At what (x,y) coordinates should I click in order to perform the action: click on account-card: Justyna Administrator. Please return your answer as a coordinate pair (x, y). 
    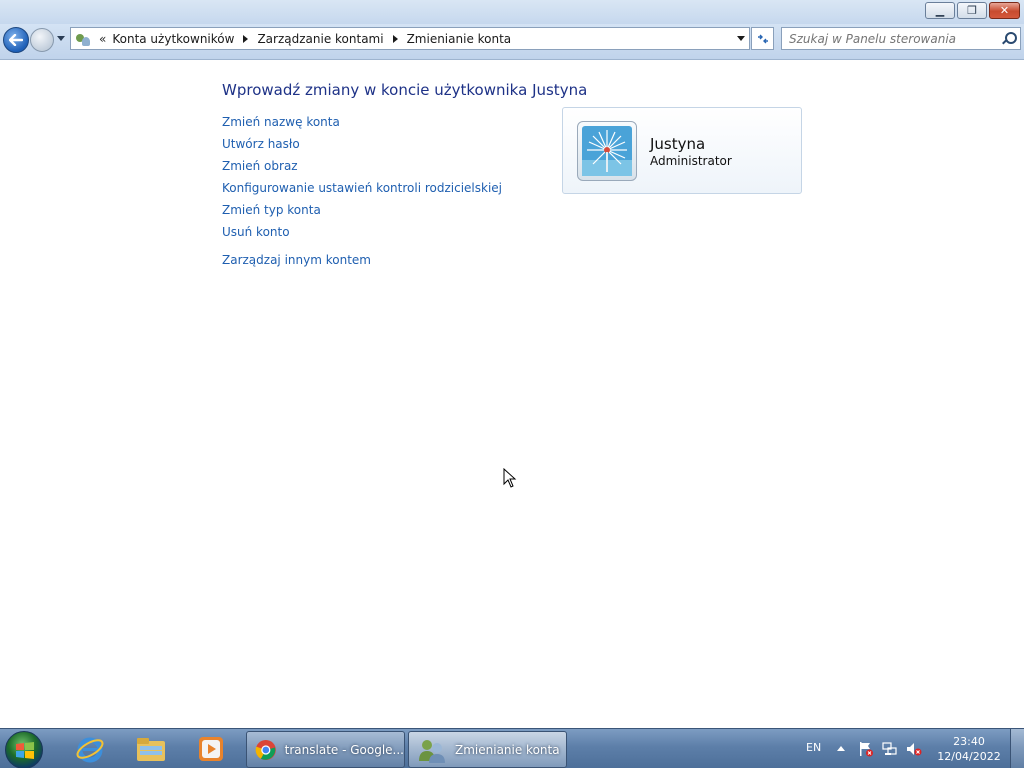
    Looking at the image, I should click on (682, 150).